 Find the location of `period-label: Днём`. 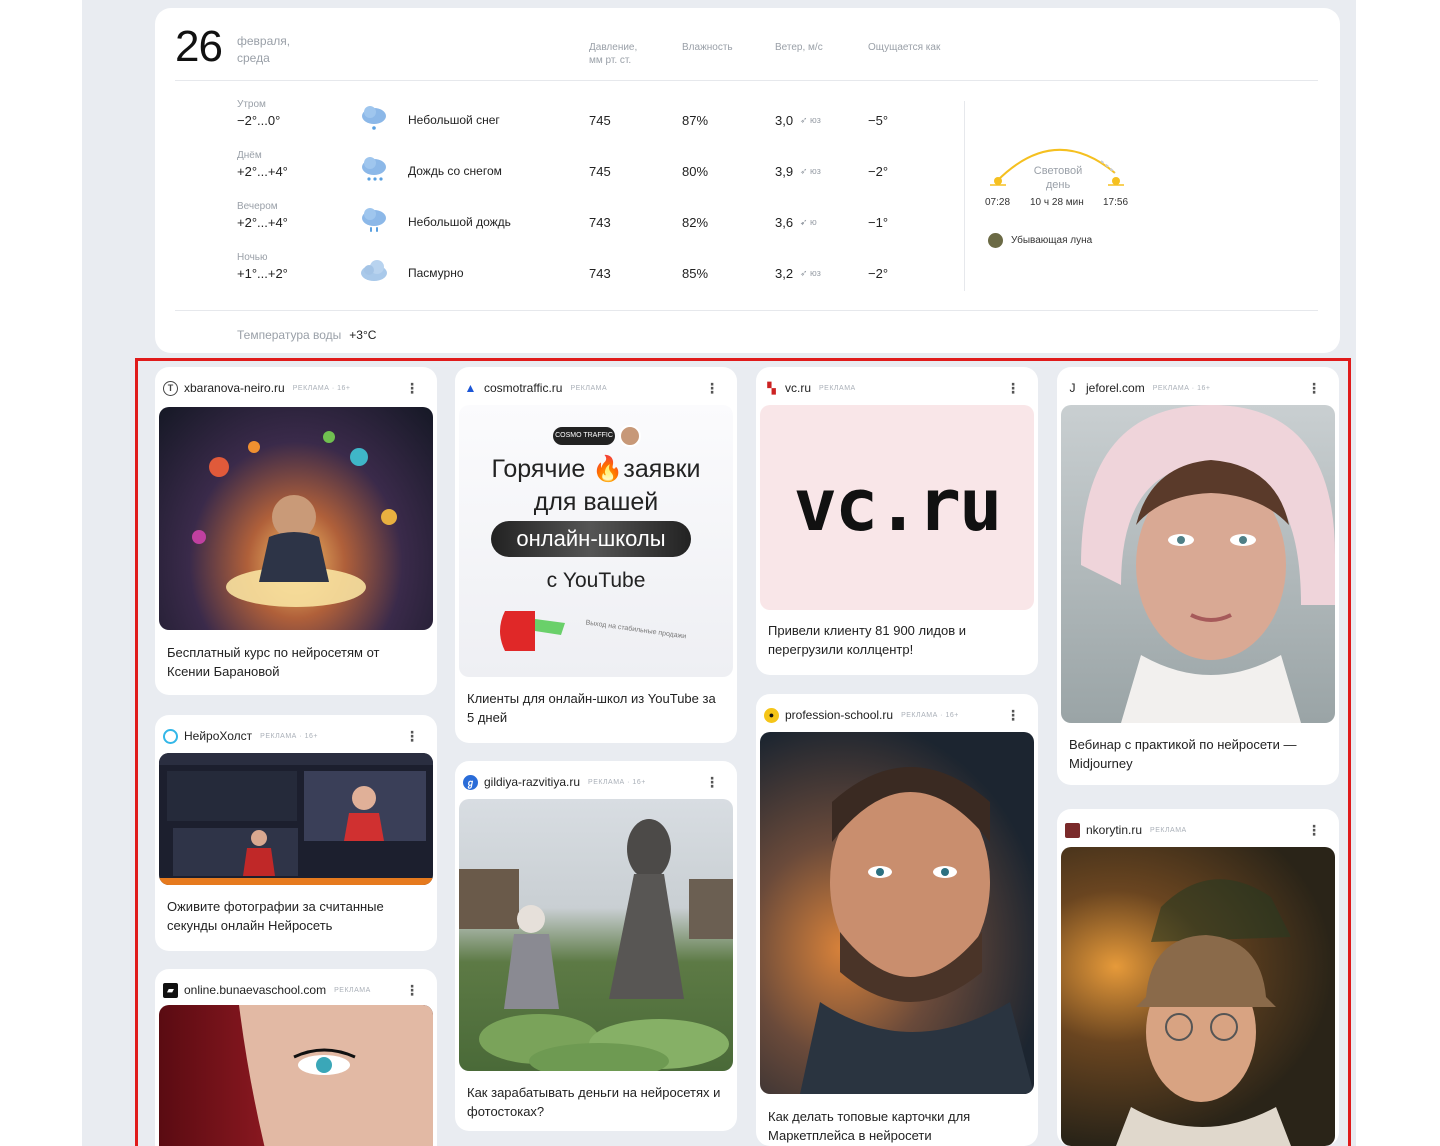

period-label: Днём is located at coordinates (249, 155).